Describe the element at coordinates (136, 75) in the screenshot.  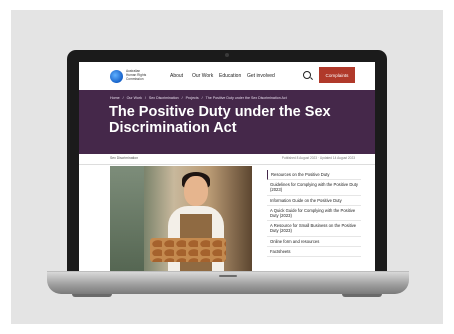
I see `logo-text: Australian Human Rights Commission` at that location.